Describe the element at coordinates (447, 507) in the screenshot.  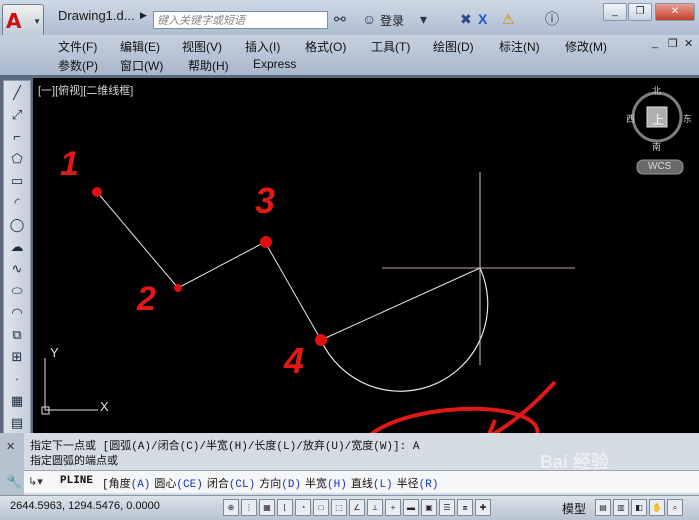
I see `quick-properties-icon: ☰` at that location.